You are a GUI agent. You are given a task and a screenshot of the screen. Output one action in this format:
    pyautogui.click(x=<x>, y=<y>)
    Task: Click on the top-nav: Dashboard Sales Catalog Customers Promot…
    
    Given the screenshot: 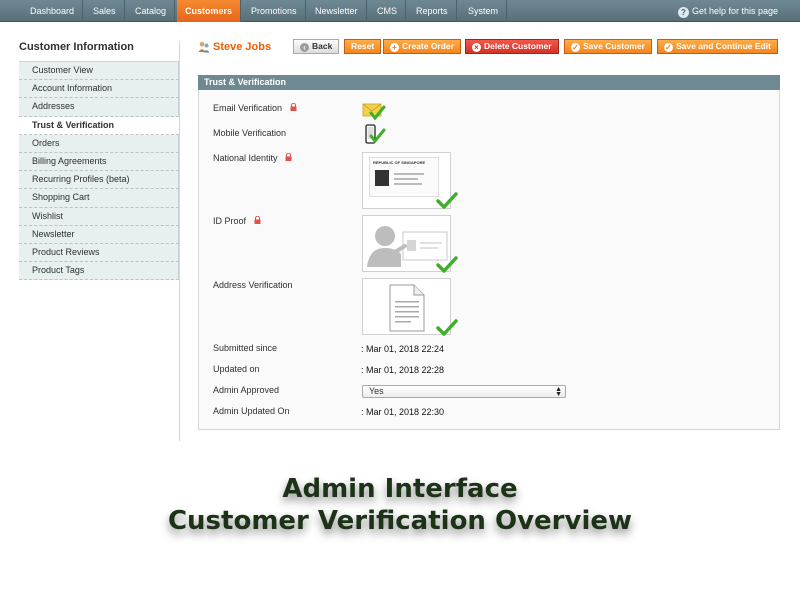 What is the action you would take?
    pyautogui.click(x=400, y=11)
    